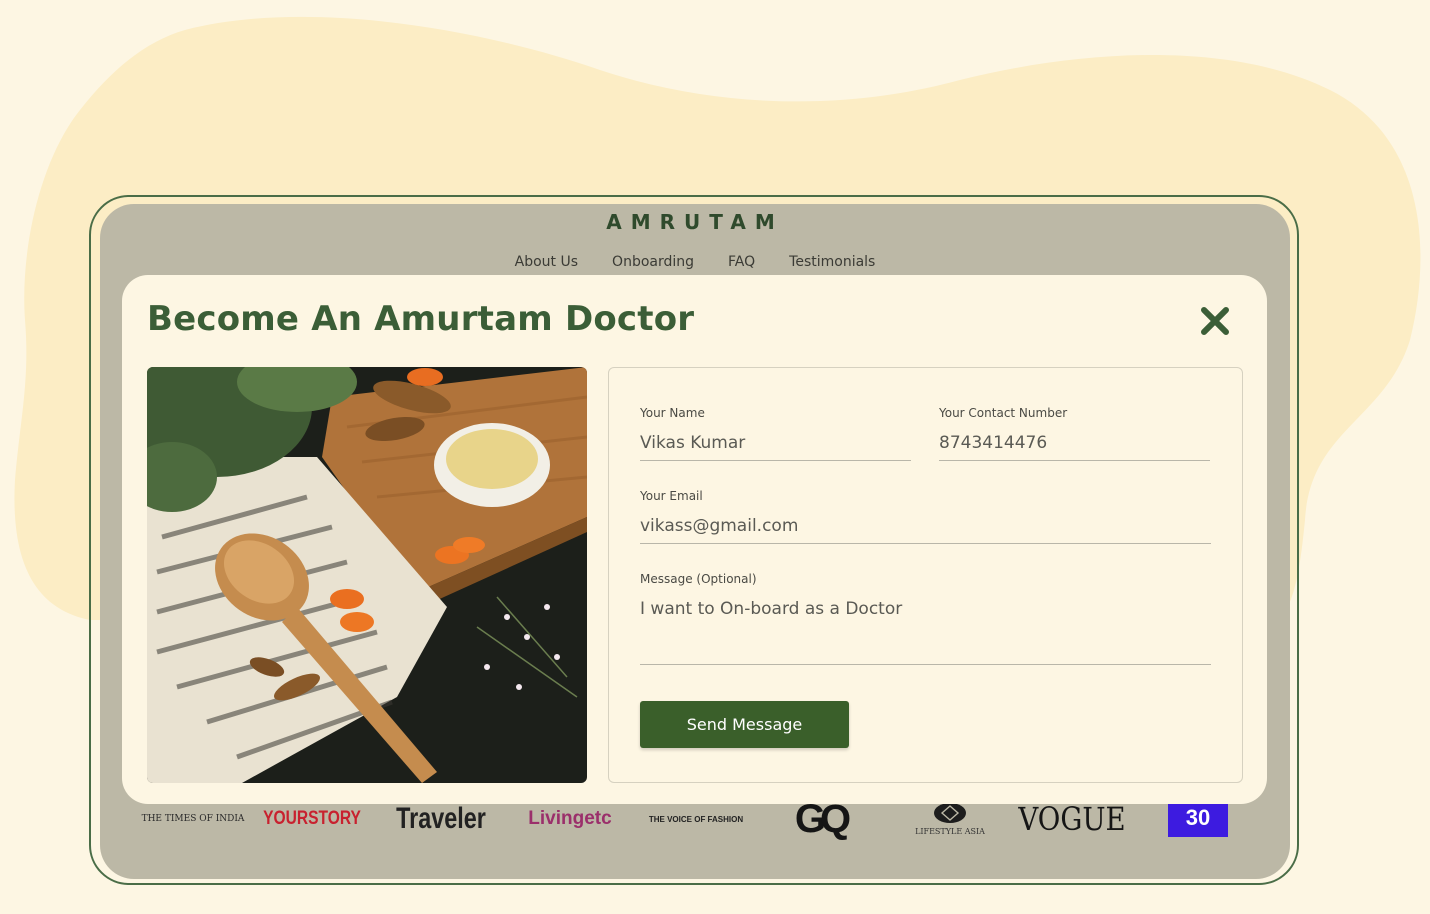  What do you see at coordinates (1003, 413) in the screenshot?
I see `contact-label: Your Contact Number` at bounding box center [1003, 413].